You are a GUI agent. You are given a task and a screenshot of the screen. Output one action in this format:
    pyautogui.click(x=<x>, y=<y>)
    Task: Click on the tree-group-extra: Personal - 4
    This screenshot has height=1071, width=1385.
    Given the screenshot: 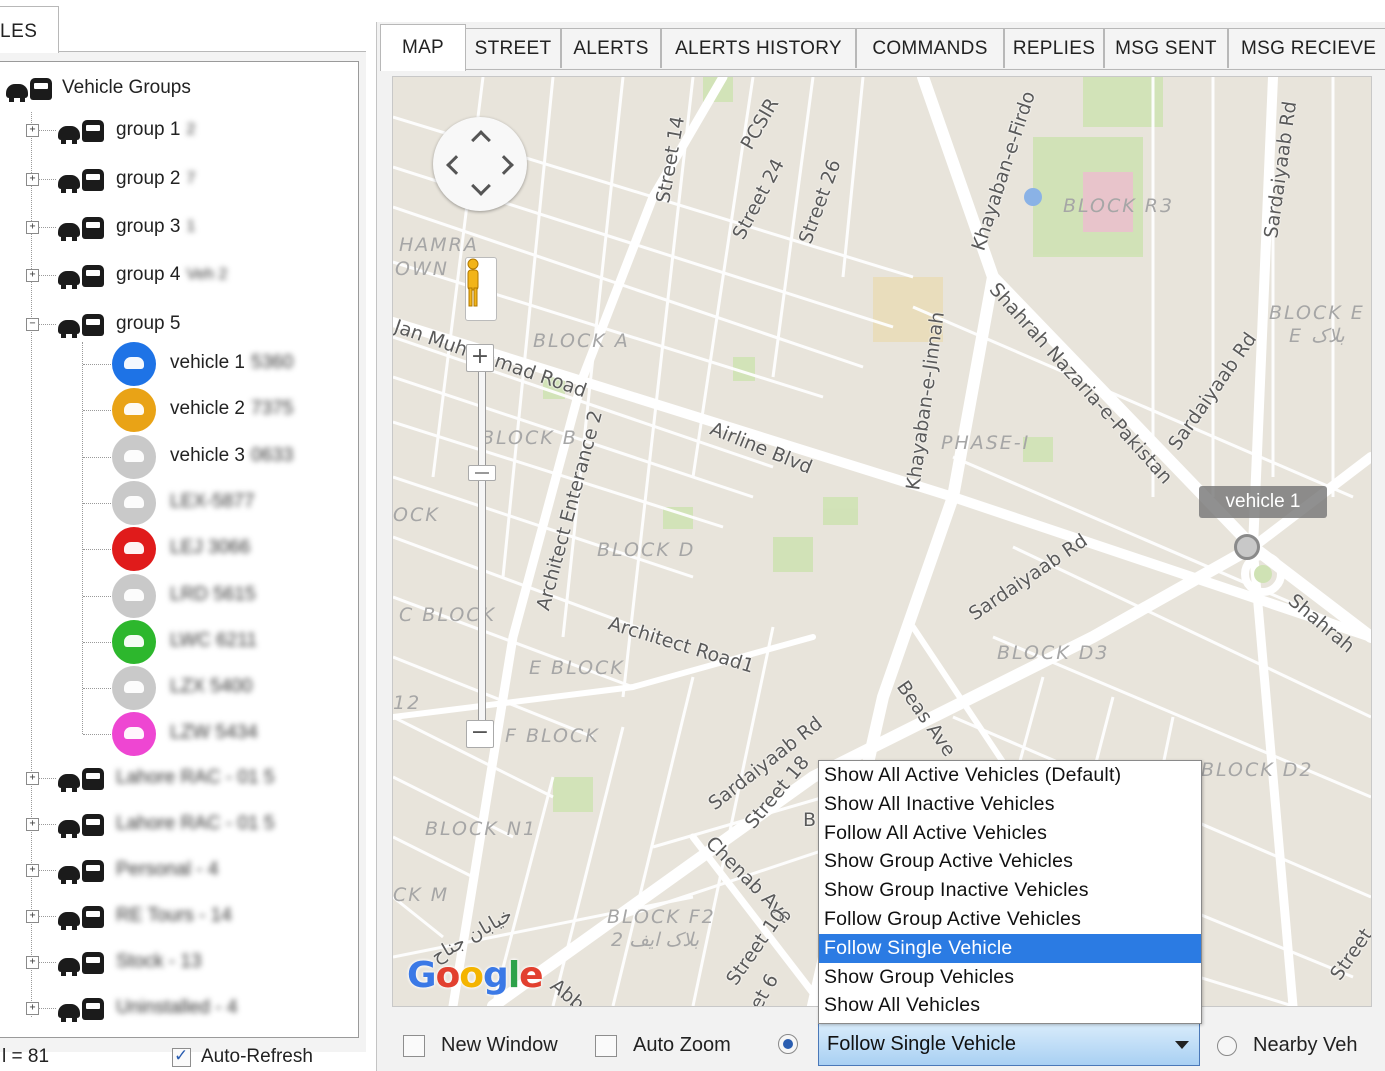 What is the action you would take?
    pyautogui.click(x=138, y=870)
    